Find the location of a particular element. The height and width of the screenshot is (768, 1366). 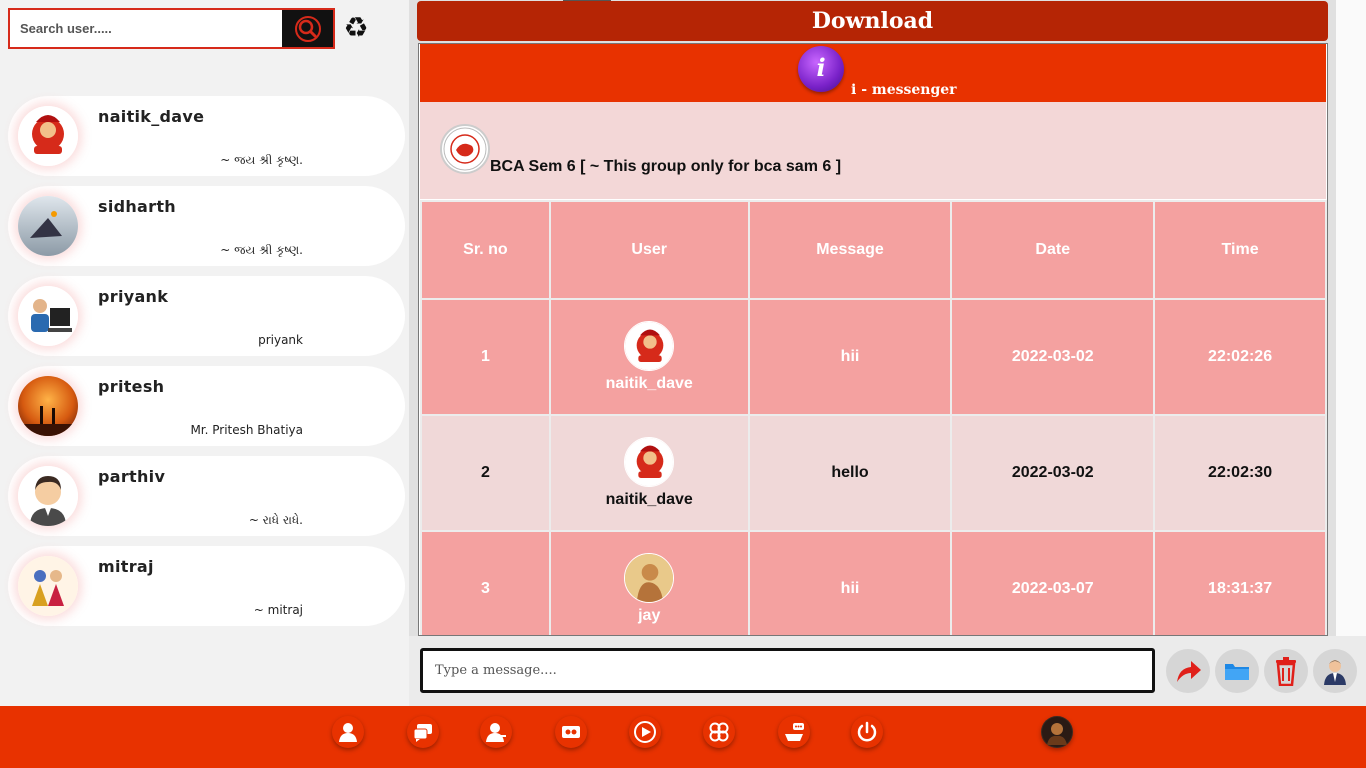

cell-user-name: jay is located at coordinates (649, 615).